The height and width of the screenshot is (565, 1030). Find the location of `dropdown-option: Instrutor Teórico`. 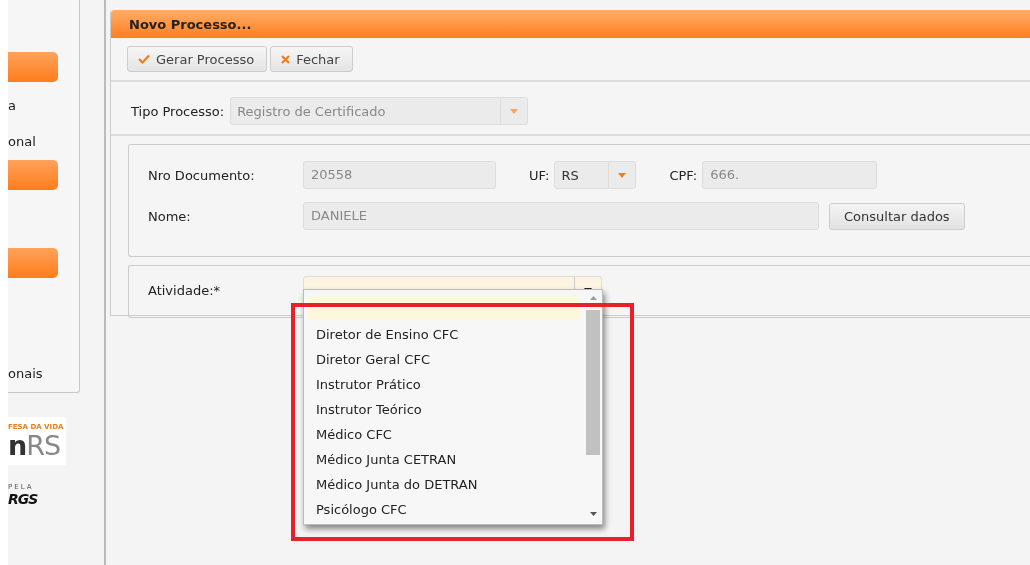

dropdown-option: Instrutor Teórico is located at coordinates (446, 409).